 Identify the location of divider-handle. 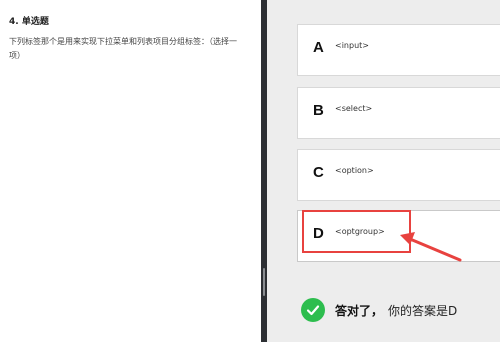
(264, 282).